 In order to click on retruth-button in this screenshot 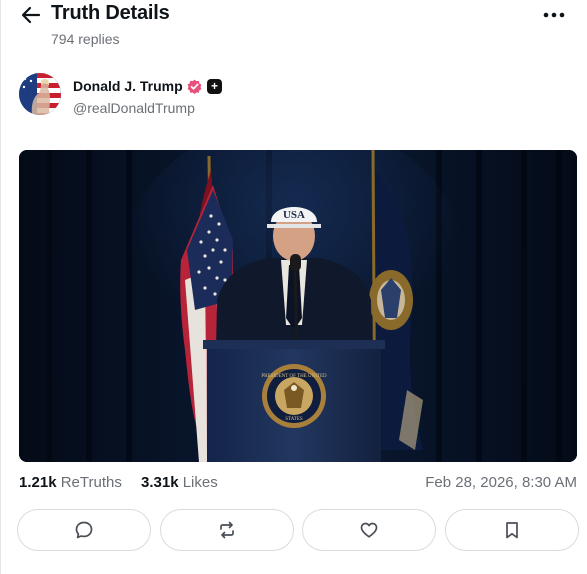, I will do `click(227, 530)`.